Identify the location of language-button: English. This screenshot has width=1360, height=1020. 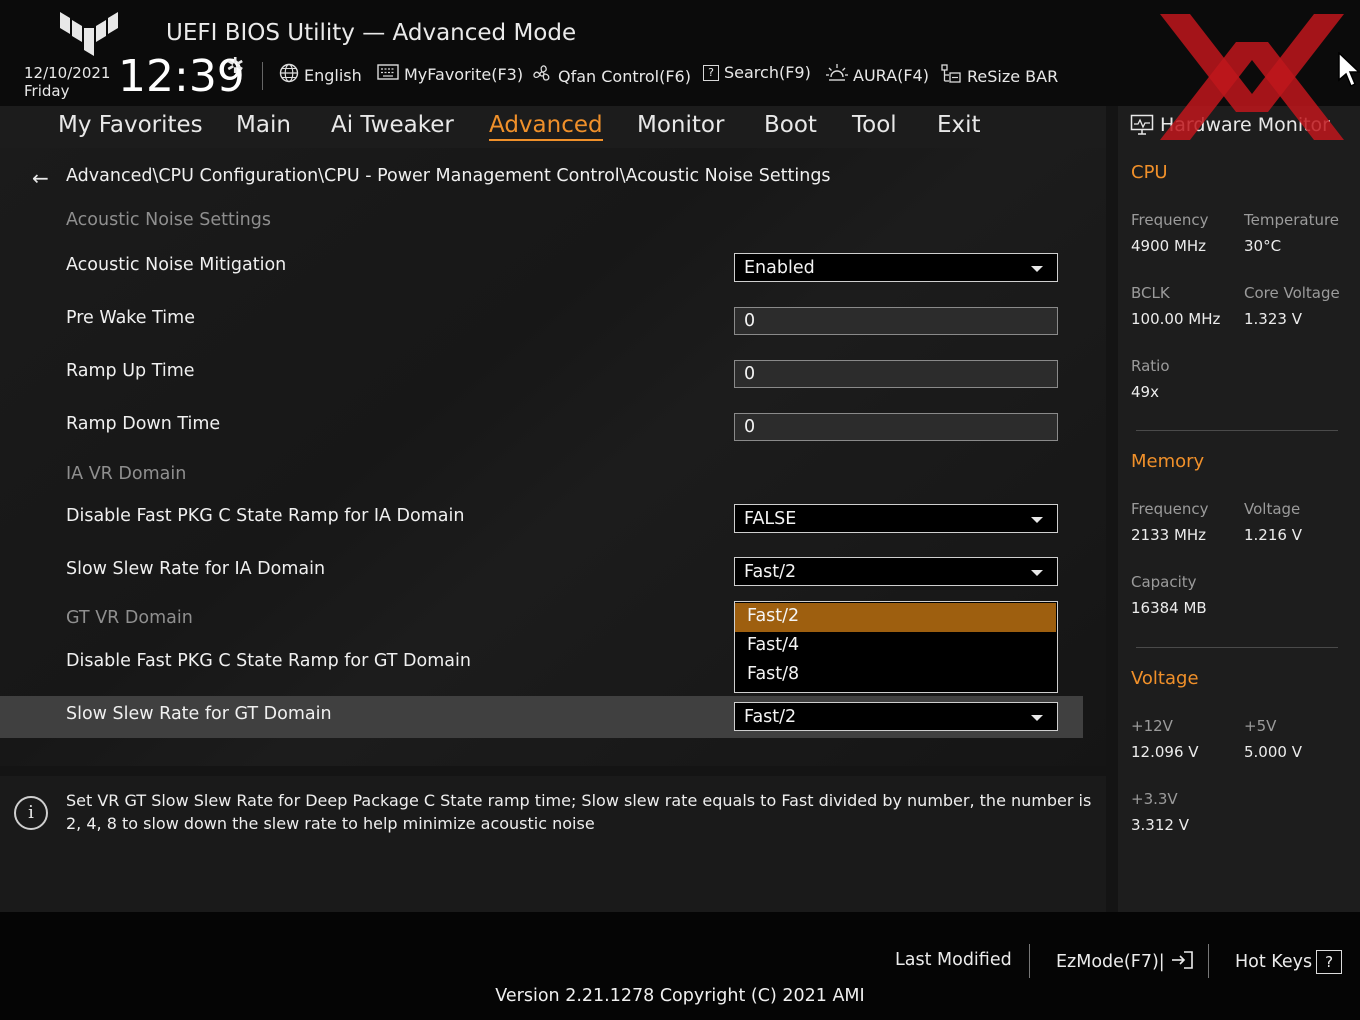
(320, 75).